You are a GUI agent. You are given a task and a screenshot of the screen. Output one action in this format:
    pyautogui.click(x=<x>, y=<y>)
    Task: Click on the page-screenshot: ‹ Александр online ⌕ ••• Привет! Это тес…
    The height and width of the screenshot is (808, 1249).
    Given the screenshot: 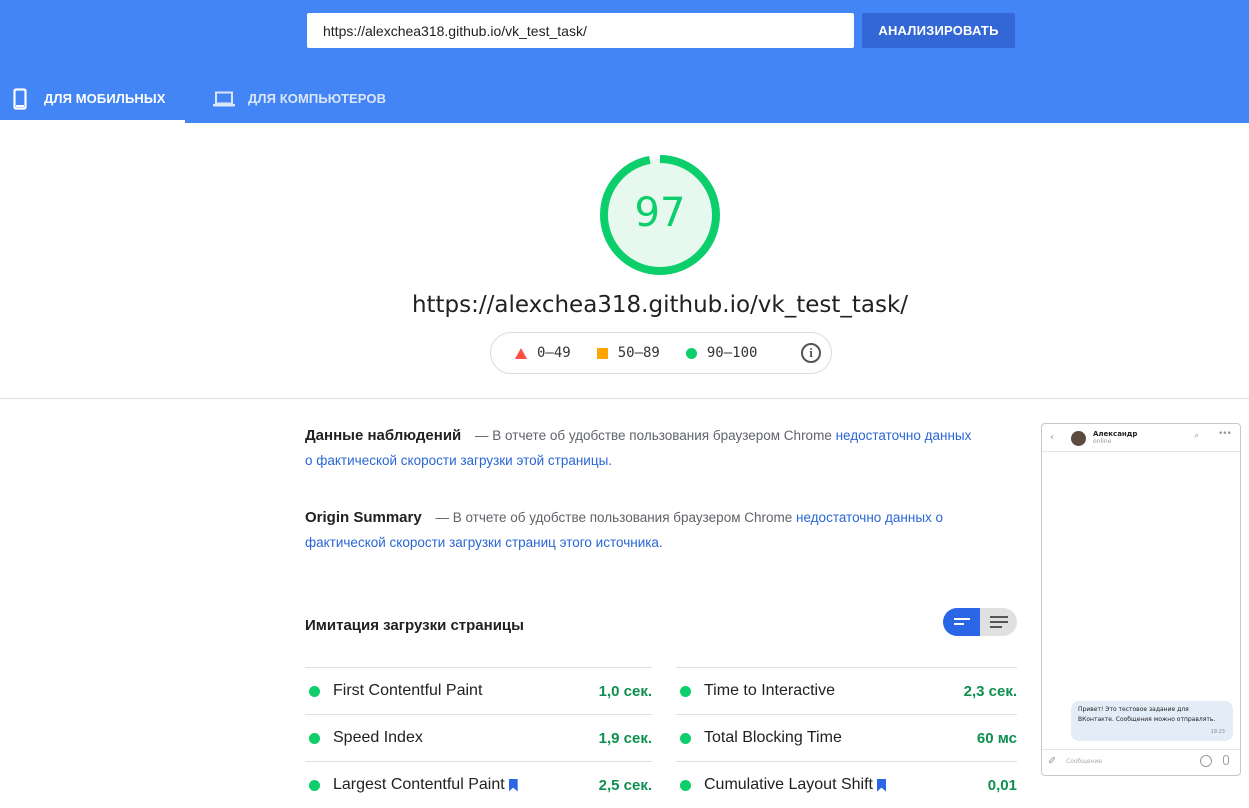 What is the action you would take?
    pyautogui.click(x=1141, y=599)
    